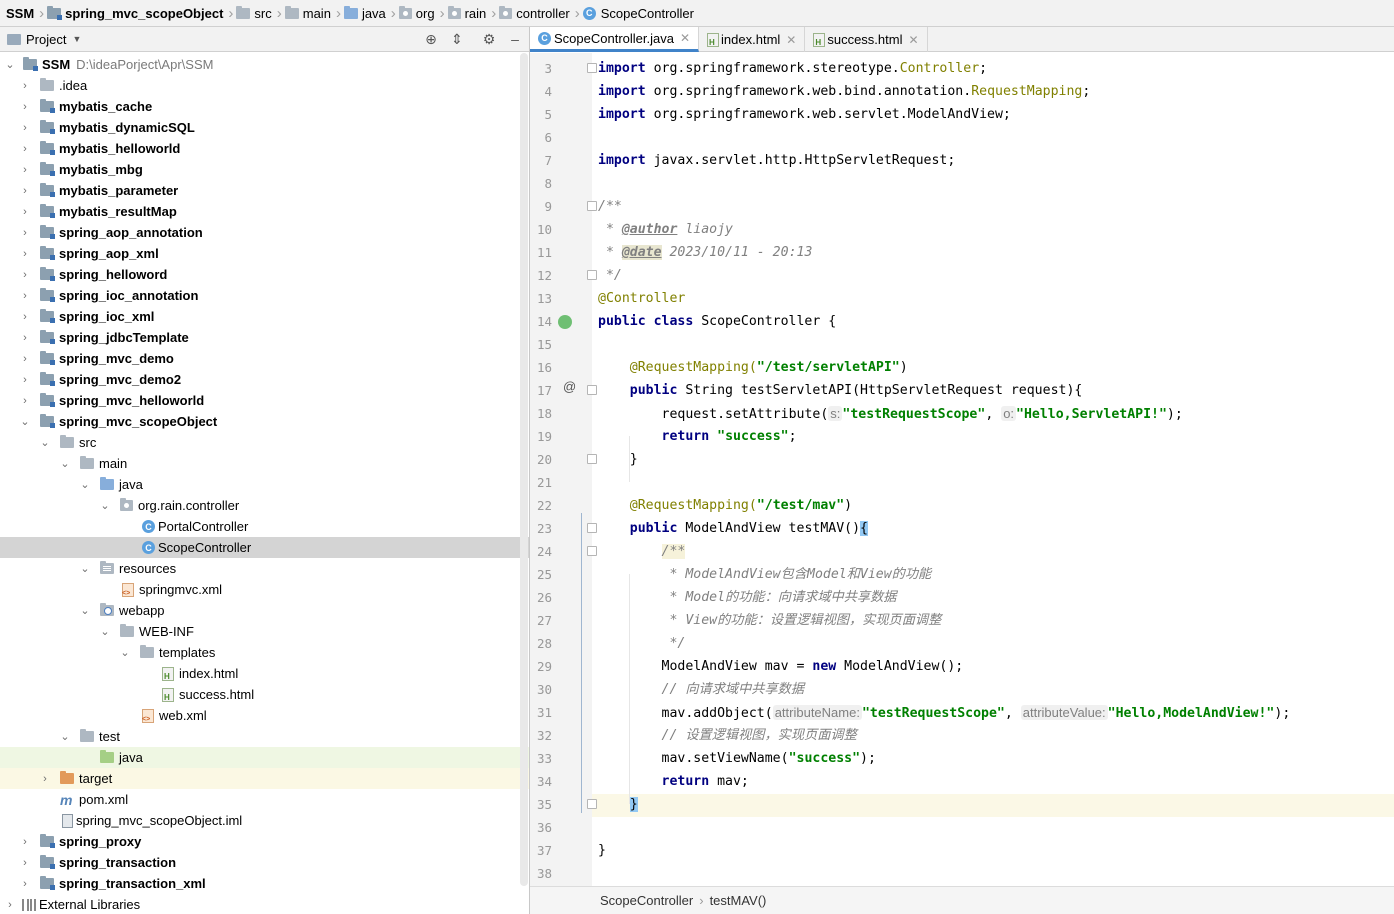  What do you see at coordinates (46, 39) in the screenshot?
I see `project-view-selector: Project` at bounding box center [46, 39].